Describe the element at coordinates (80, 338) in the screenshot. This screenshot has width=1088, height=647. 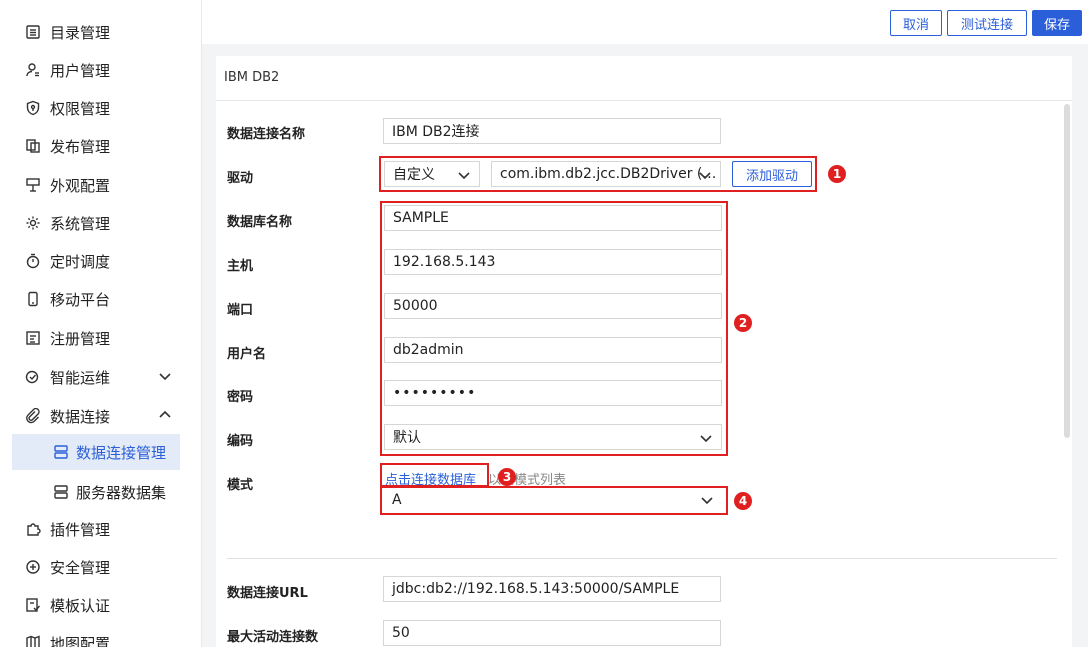
I see `sidebar-item-label: 注册管理` at that location.